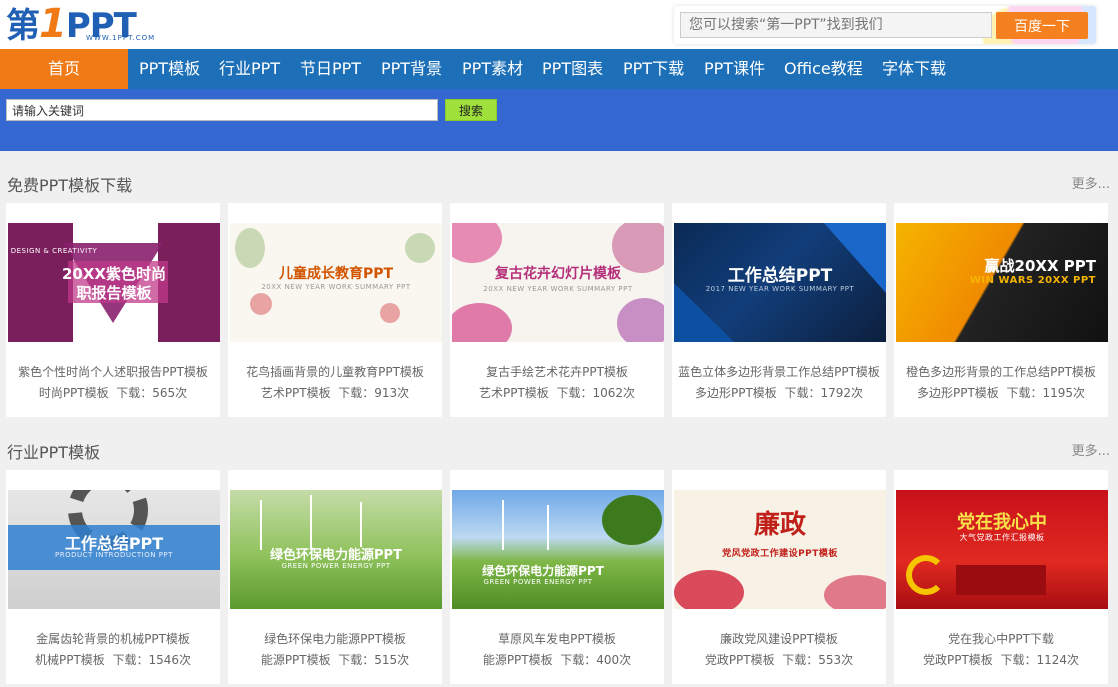 This screenshot has height=687, width=1118. What do you see at coordinates (1002, 537) in the screenshot?
I see `thumb-caption: 大气党政工作汇报模板` at bounding box center [1002, 537].